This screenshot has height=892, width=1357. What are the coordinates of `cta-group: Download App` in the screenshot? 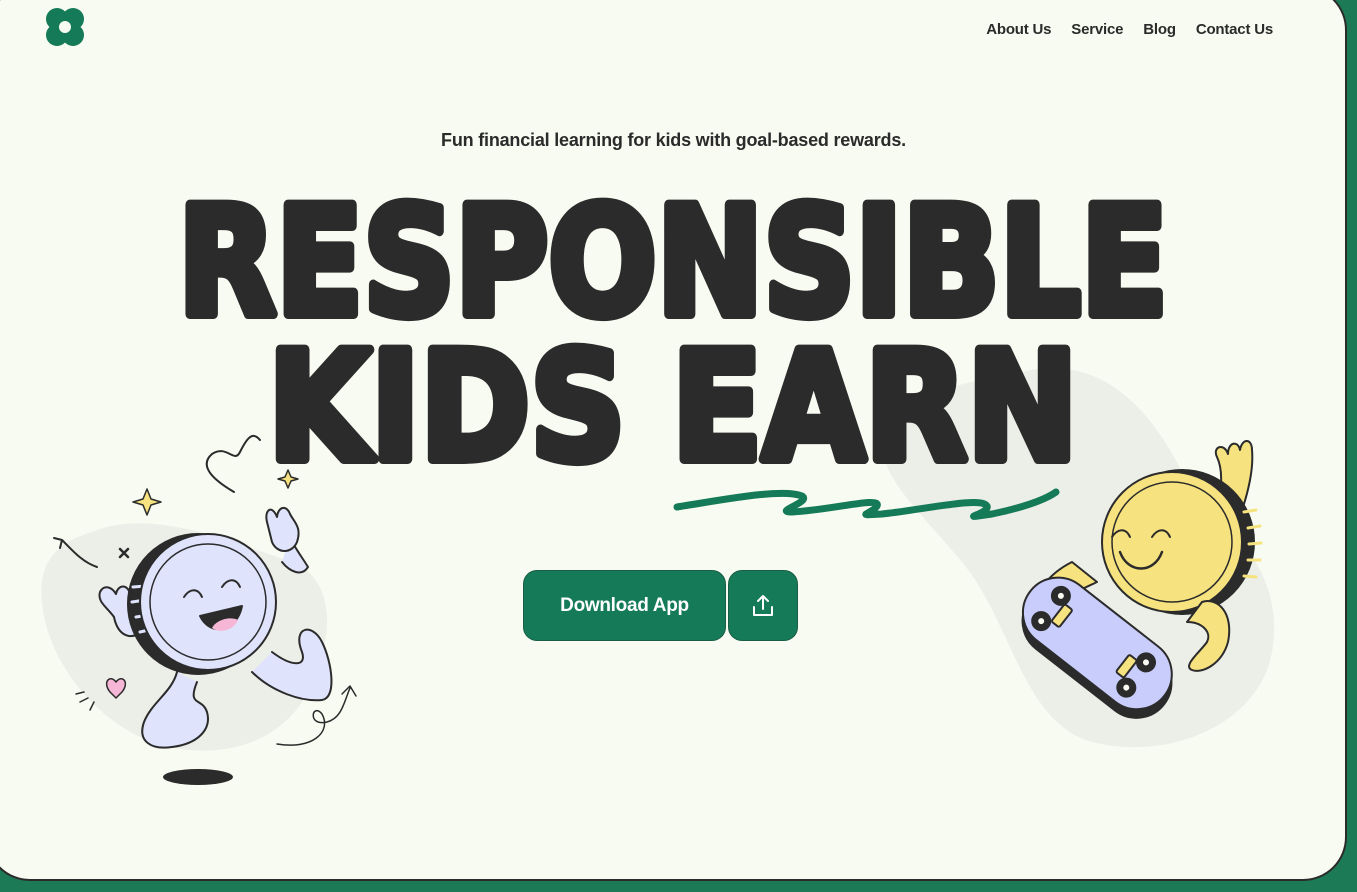 It's located at (660, 605).